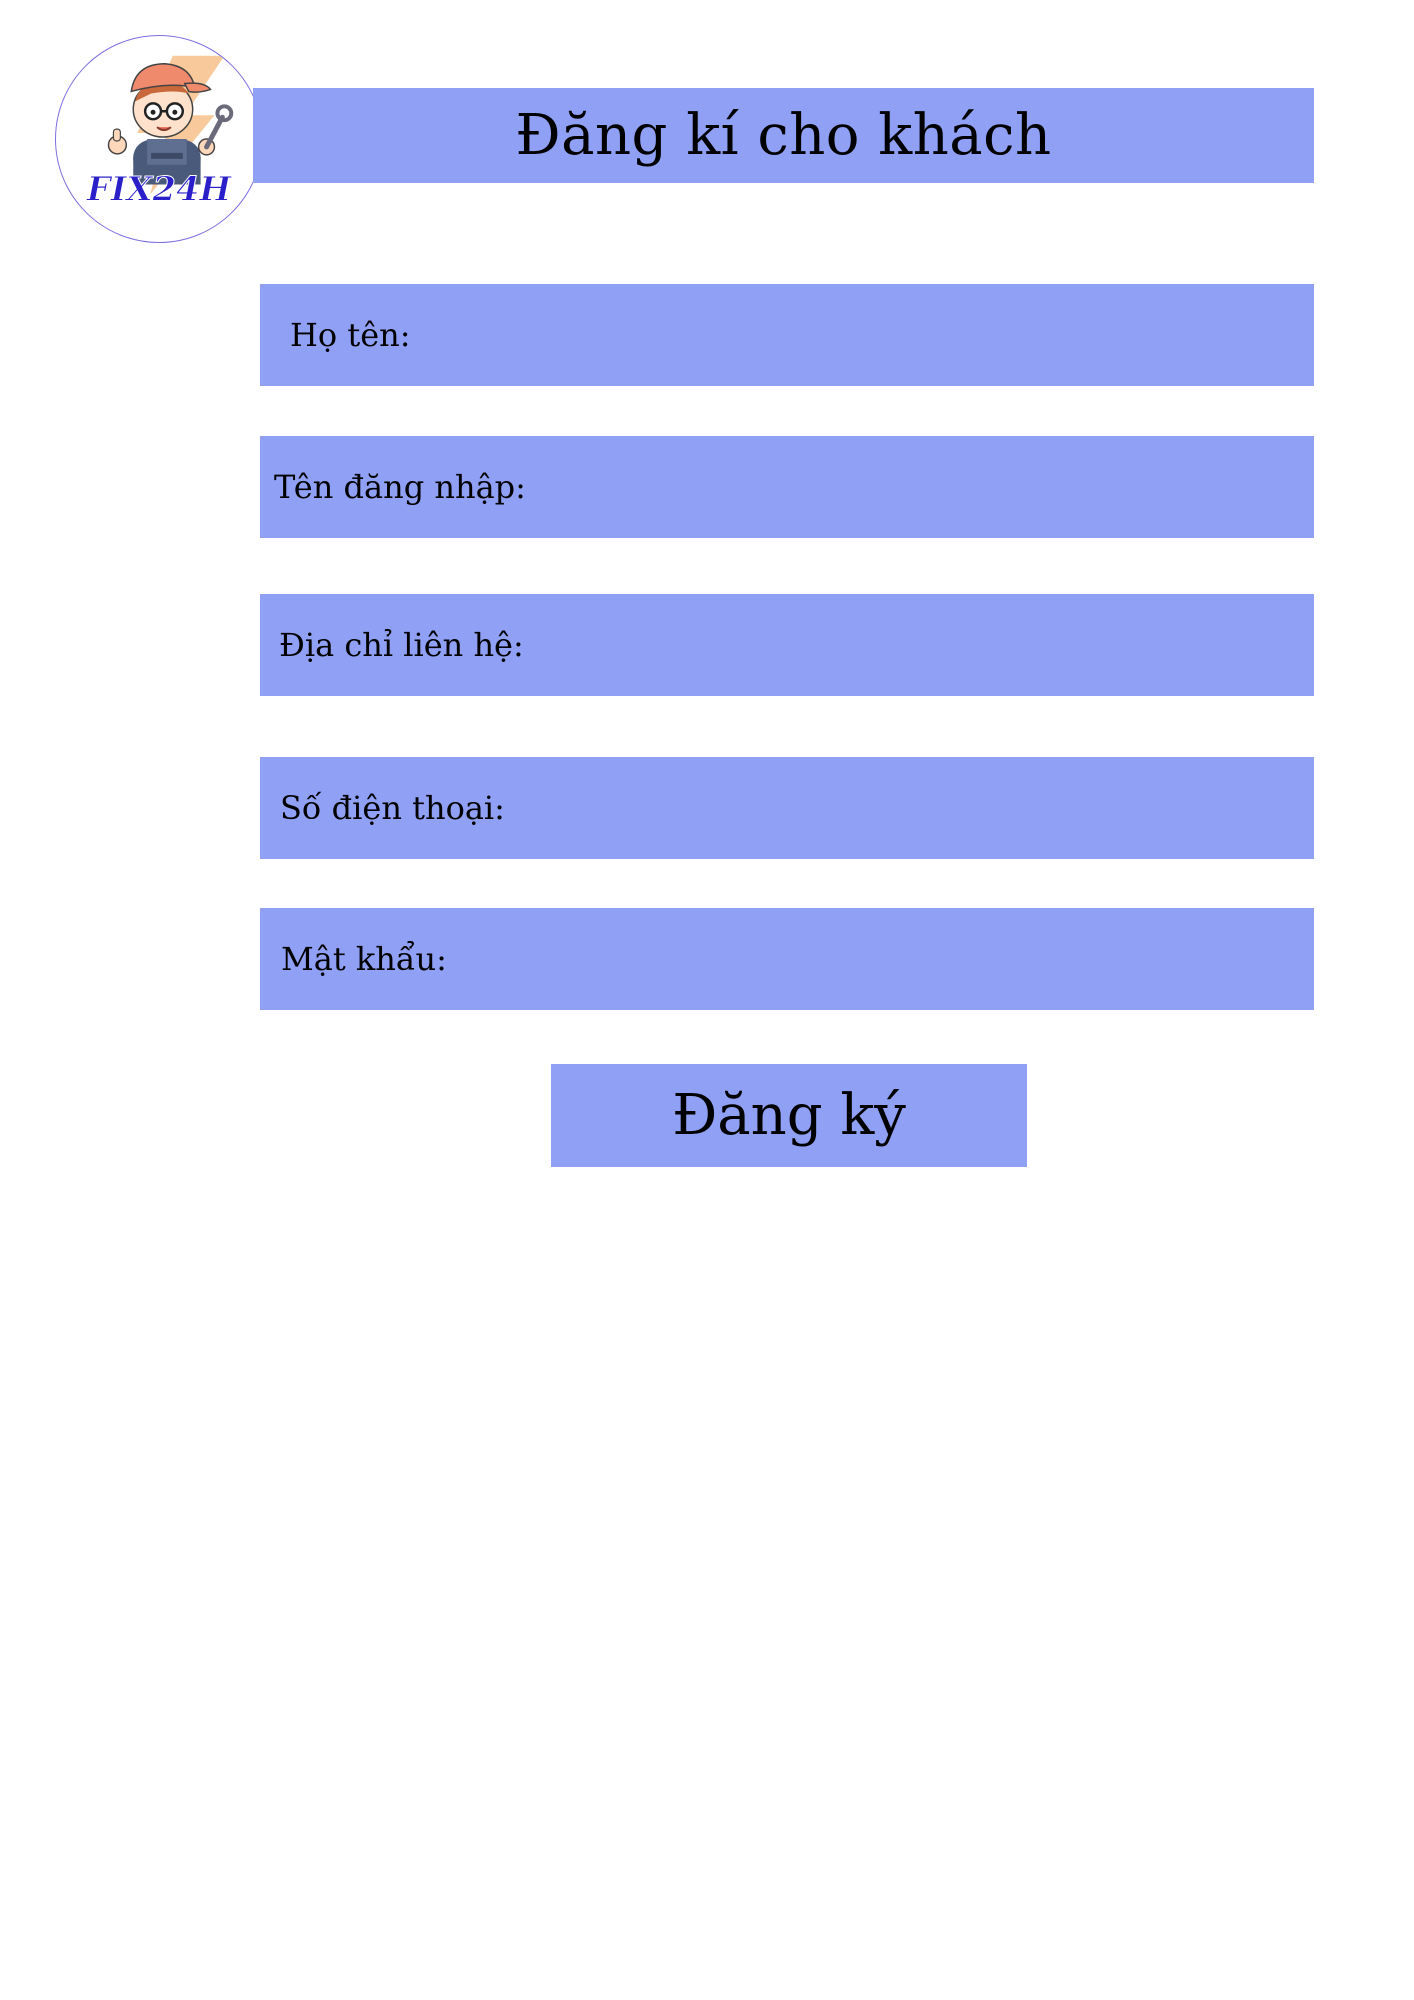 Image resolution: width=1414 pixels, height=2000 pixels. Describe the element at coordinates (350, 335) in the screenshot. I see `full-name-label: Họ tên:` at that location.